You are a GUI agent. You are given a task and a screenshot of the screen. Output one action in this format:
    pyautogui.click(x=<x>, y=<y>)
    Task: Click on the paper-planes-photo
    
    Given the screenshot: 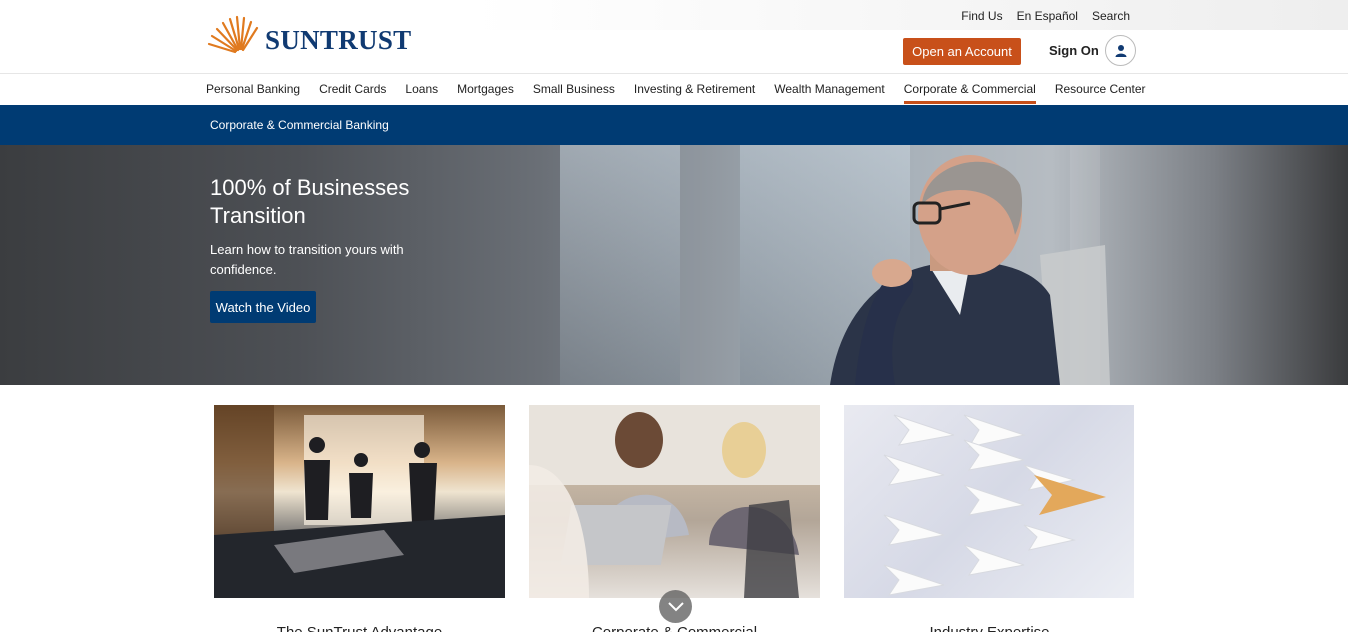 What is the action you would take?
    pyautogui.click(x=994, y=505)
    